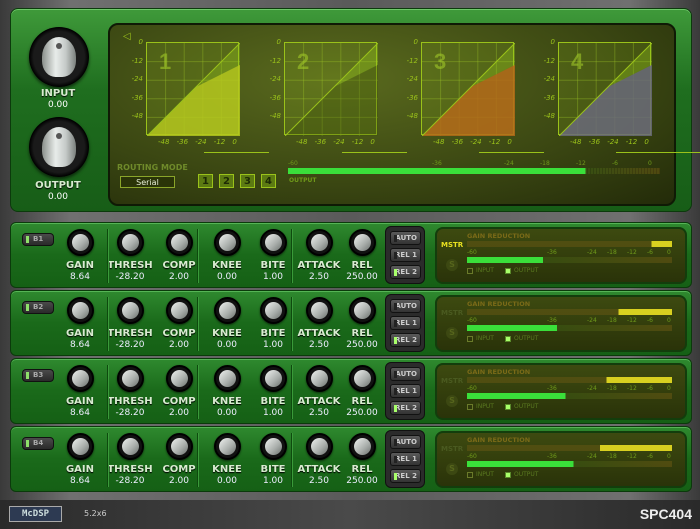 This screenshot has height=529, width=700. What do you see at coordinates (193, 89) in the screenshot?
I see `transfer-graph-1: 1` at bounding box center [193, 89].